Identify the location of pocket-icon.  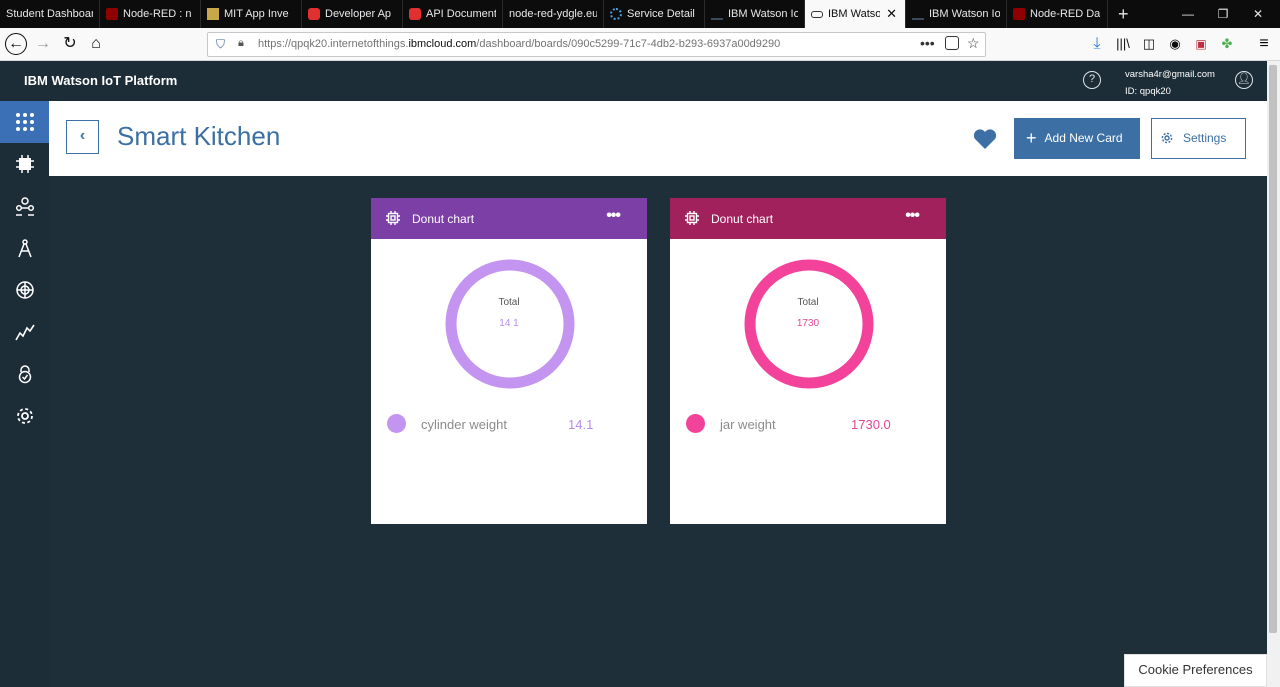
(952, 43).